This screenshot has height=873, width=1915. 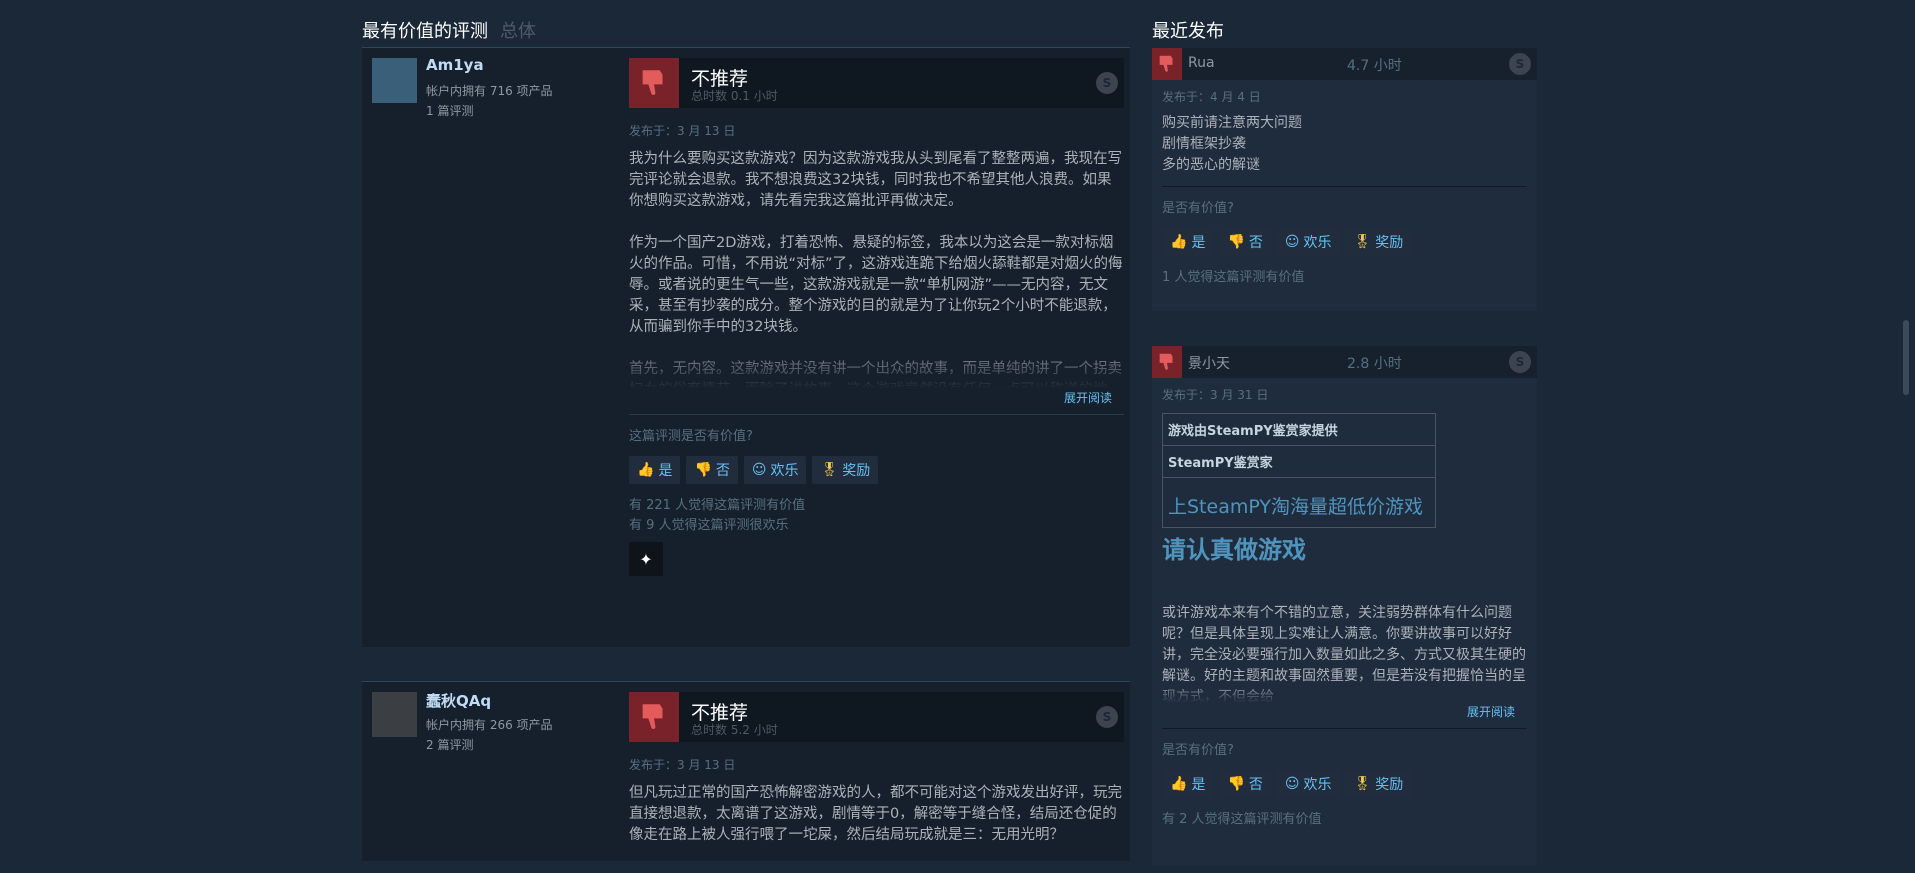 What do you see at coordinates (1295, 507) in the screenshot?
I see `table-cell: 上SteamPY淘海量超低价游戏` at bounding box center [1295, 507].